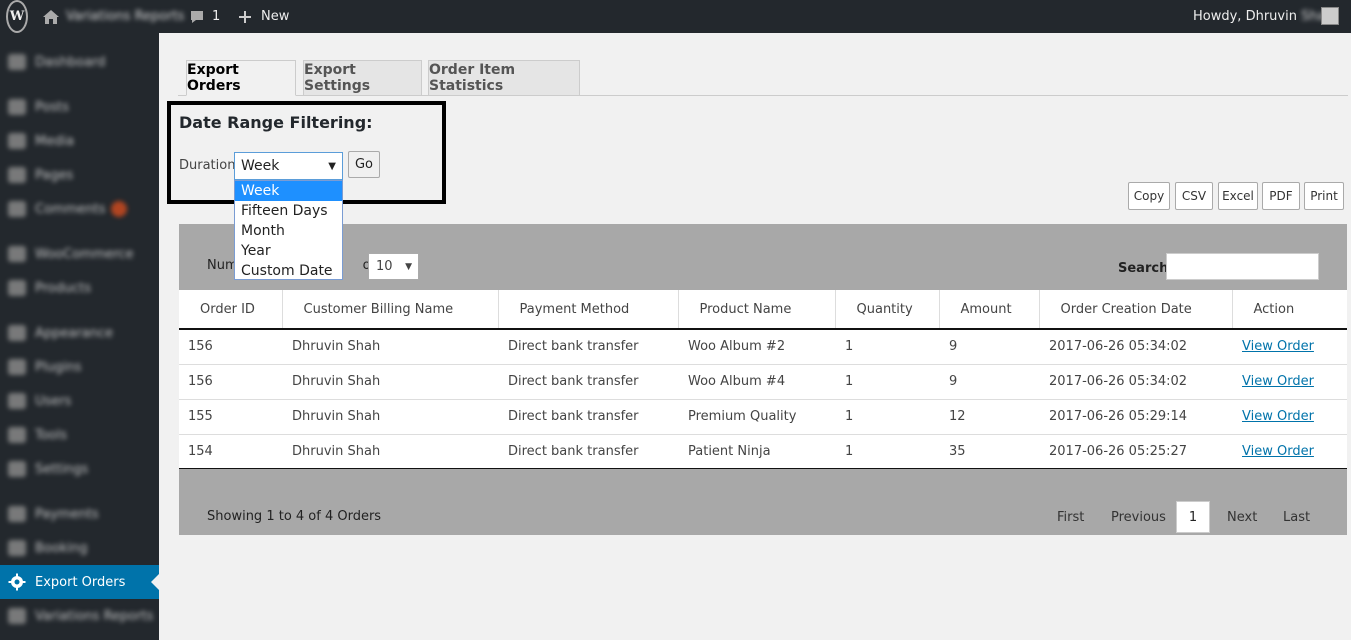 This screenshot has width=1351, height=640. Describe the element at coordinates (17, 514) in the screenshot. I see `cart-icon` at that location.